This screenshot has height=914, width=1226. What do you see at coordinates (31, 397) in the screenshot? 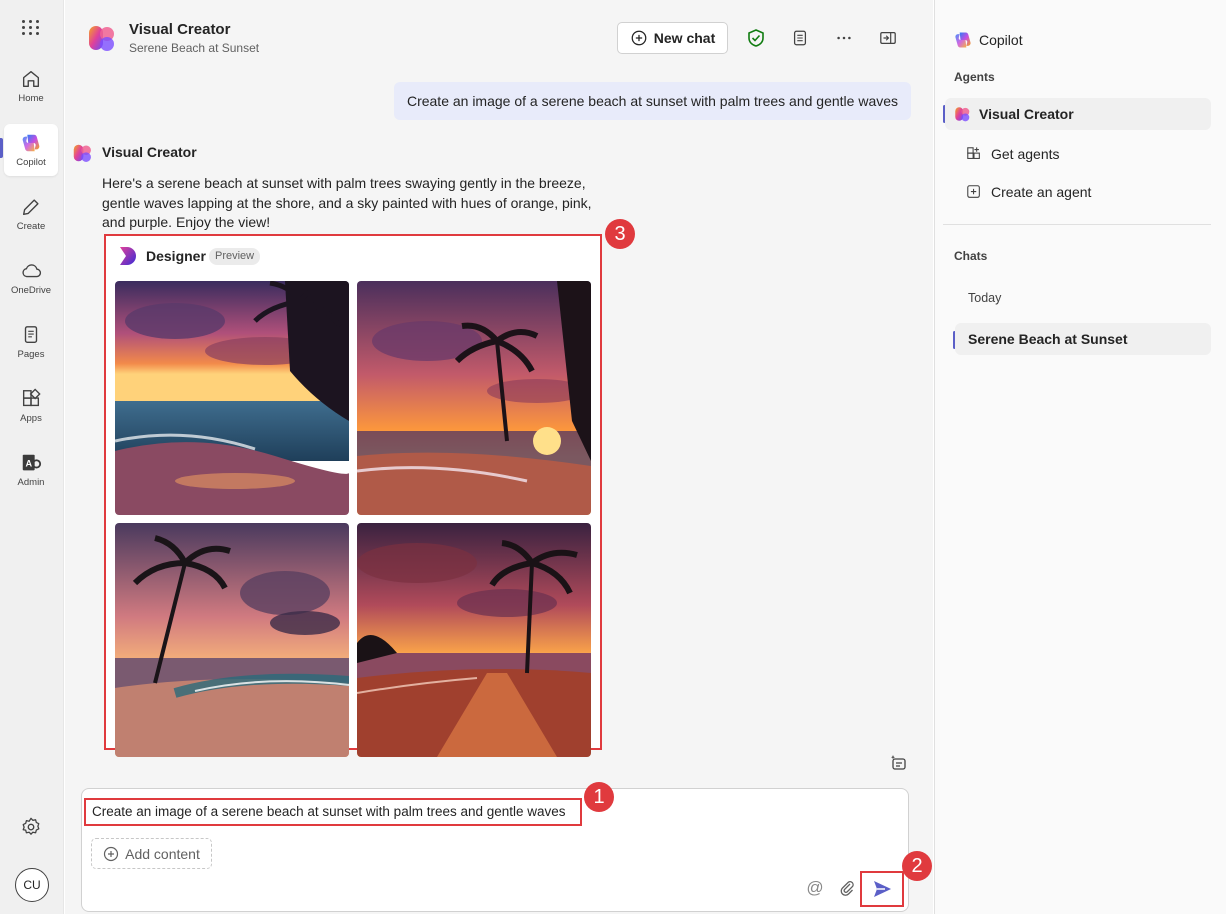
I see `apps-icon` at bounding box center [31, 397].